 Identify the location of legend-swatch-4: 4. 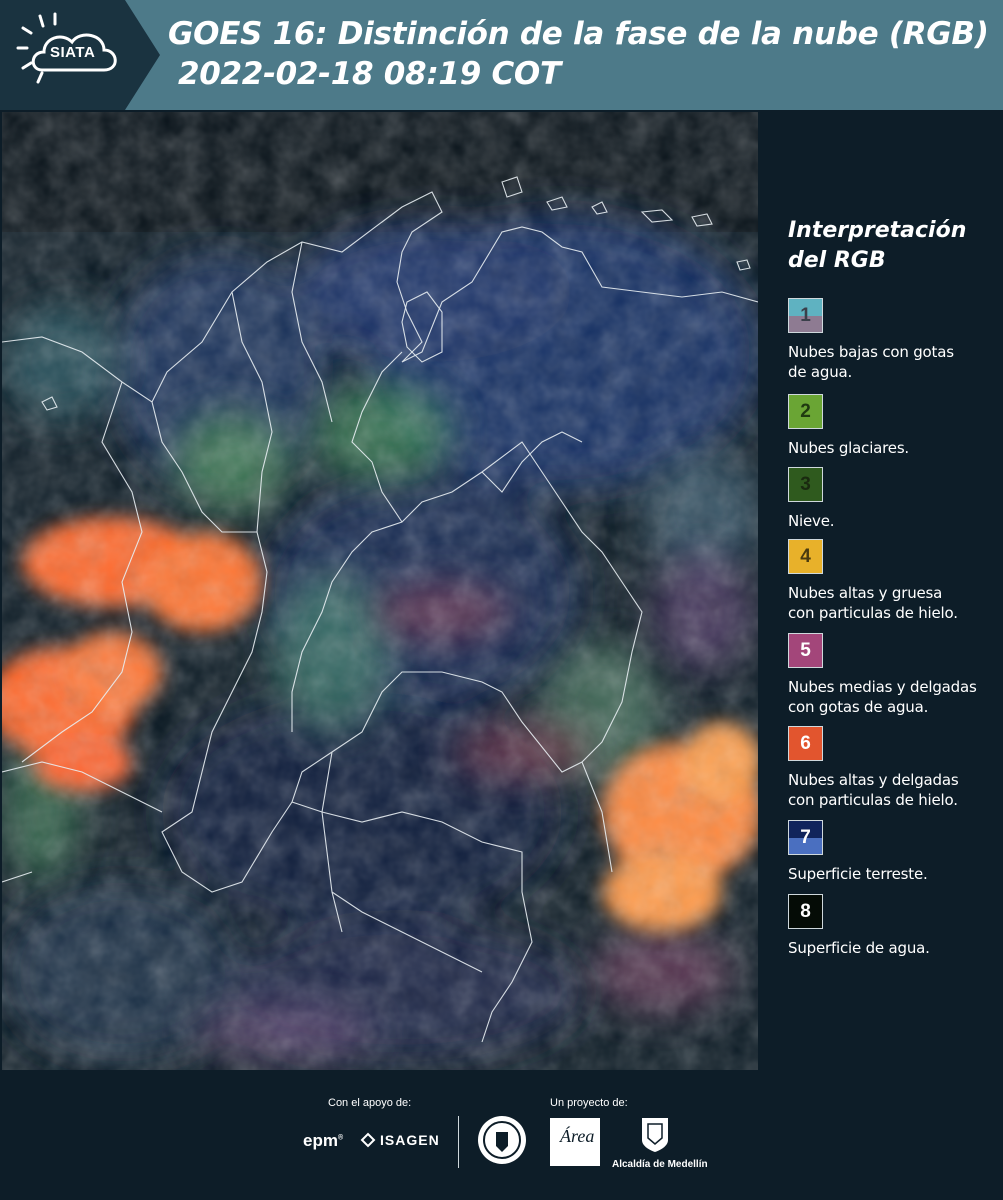
(805, 556).